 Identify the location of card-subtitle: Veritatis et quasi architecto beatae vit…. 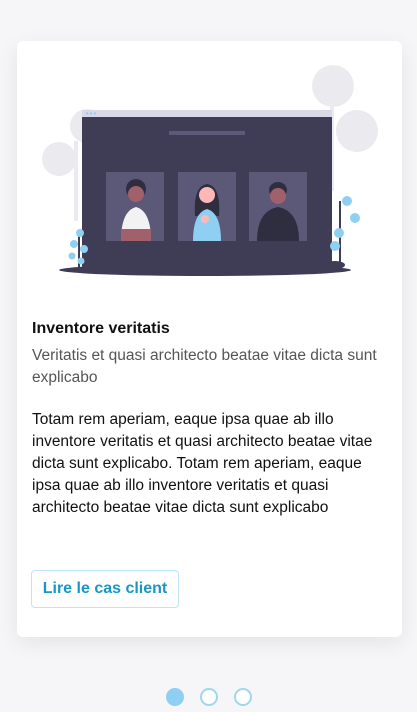
(204, 366).